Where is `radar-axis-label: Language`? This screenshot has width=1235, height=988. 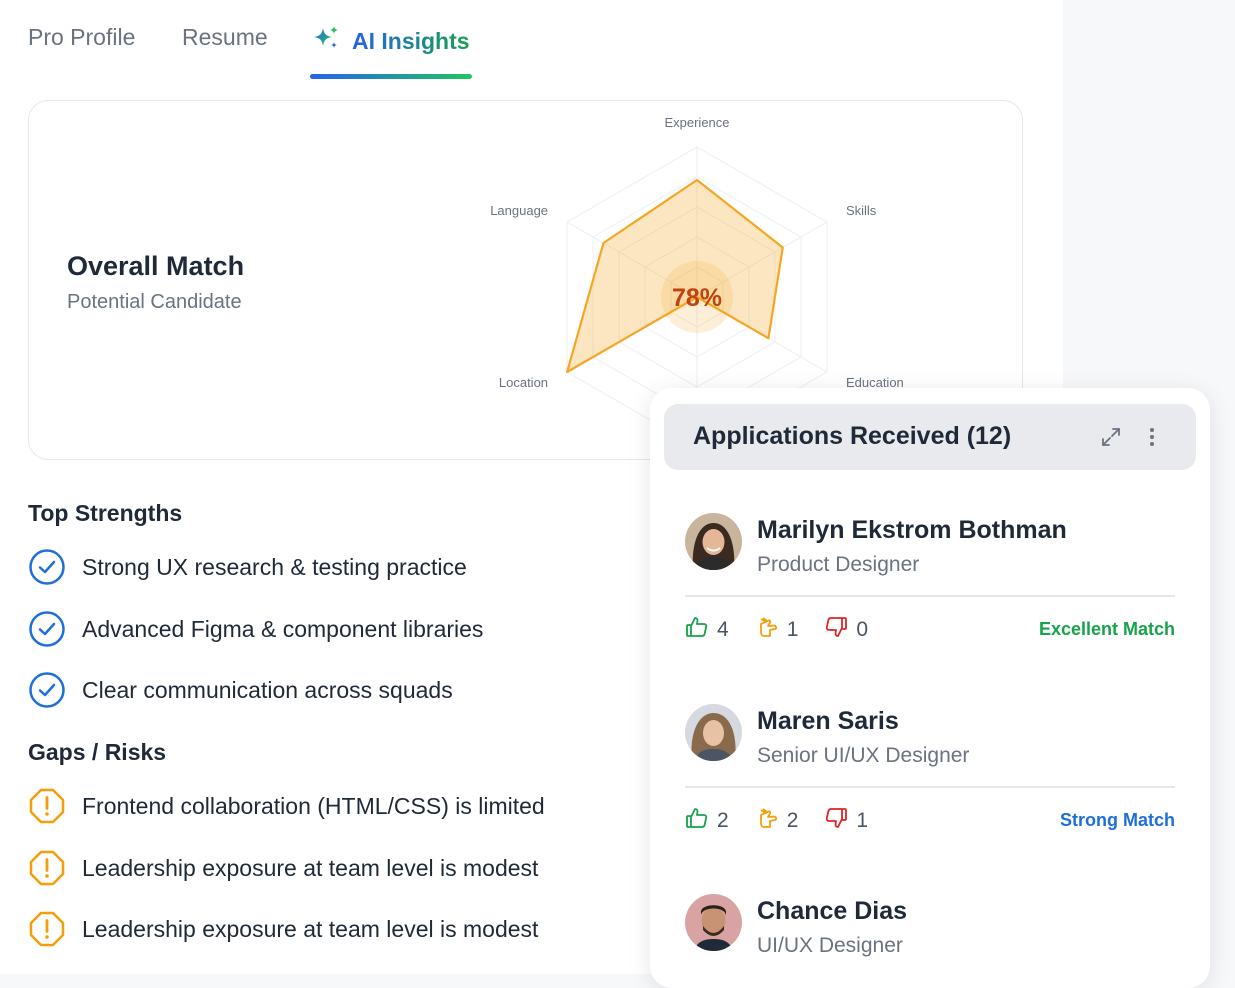
radar-axis-label: Language is located at coordinates (519, 210).